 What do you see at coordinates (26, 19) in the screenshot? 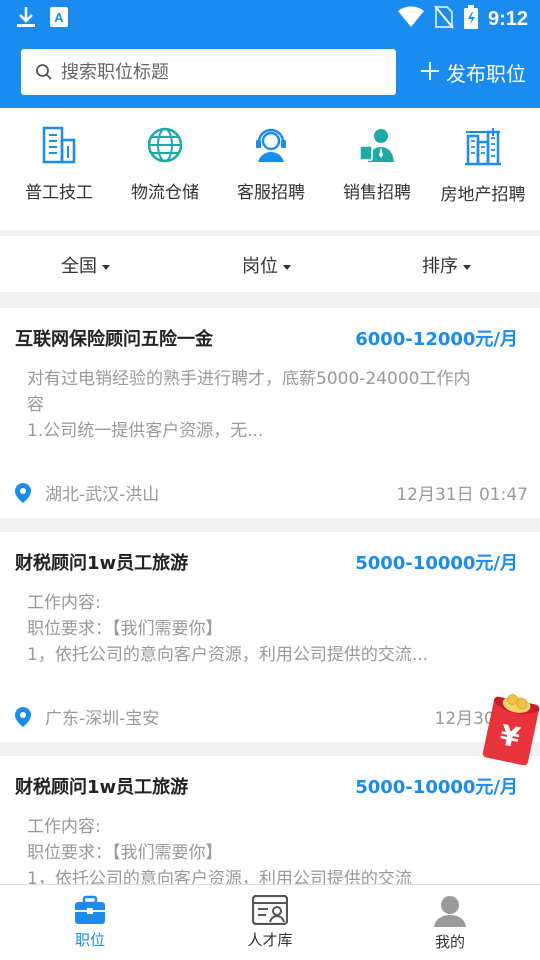
I see `download-icon` at bounding box center [26, 19].